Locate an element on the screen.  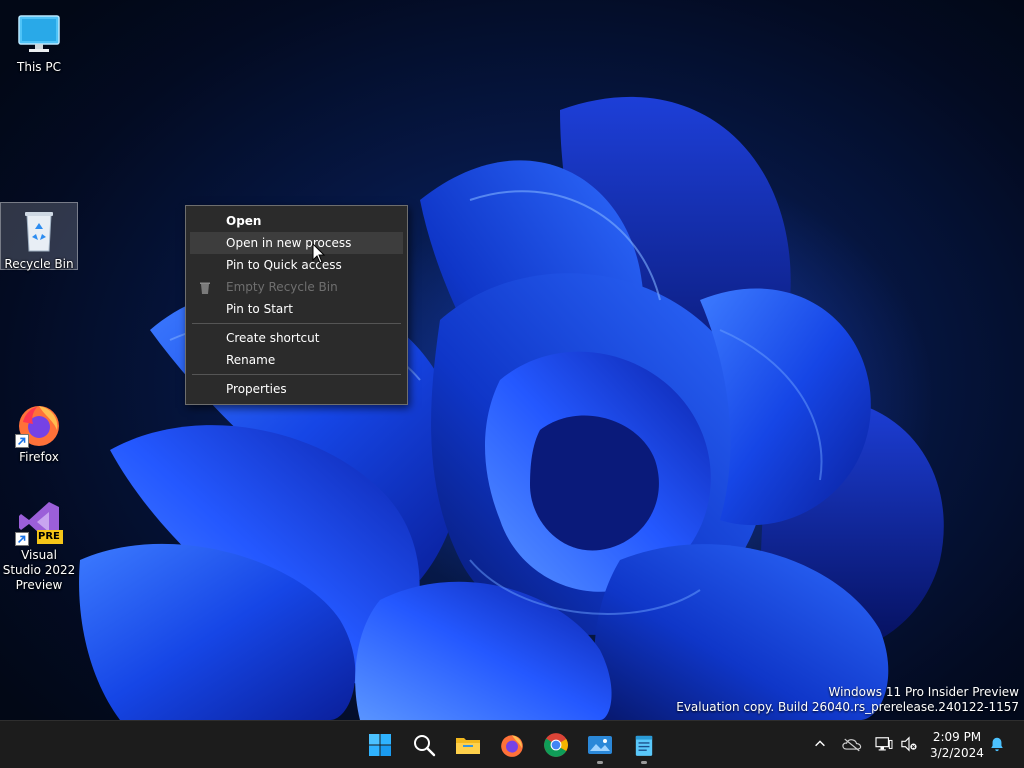
chrome-icon is located at coordinates (556, 745).